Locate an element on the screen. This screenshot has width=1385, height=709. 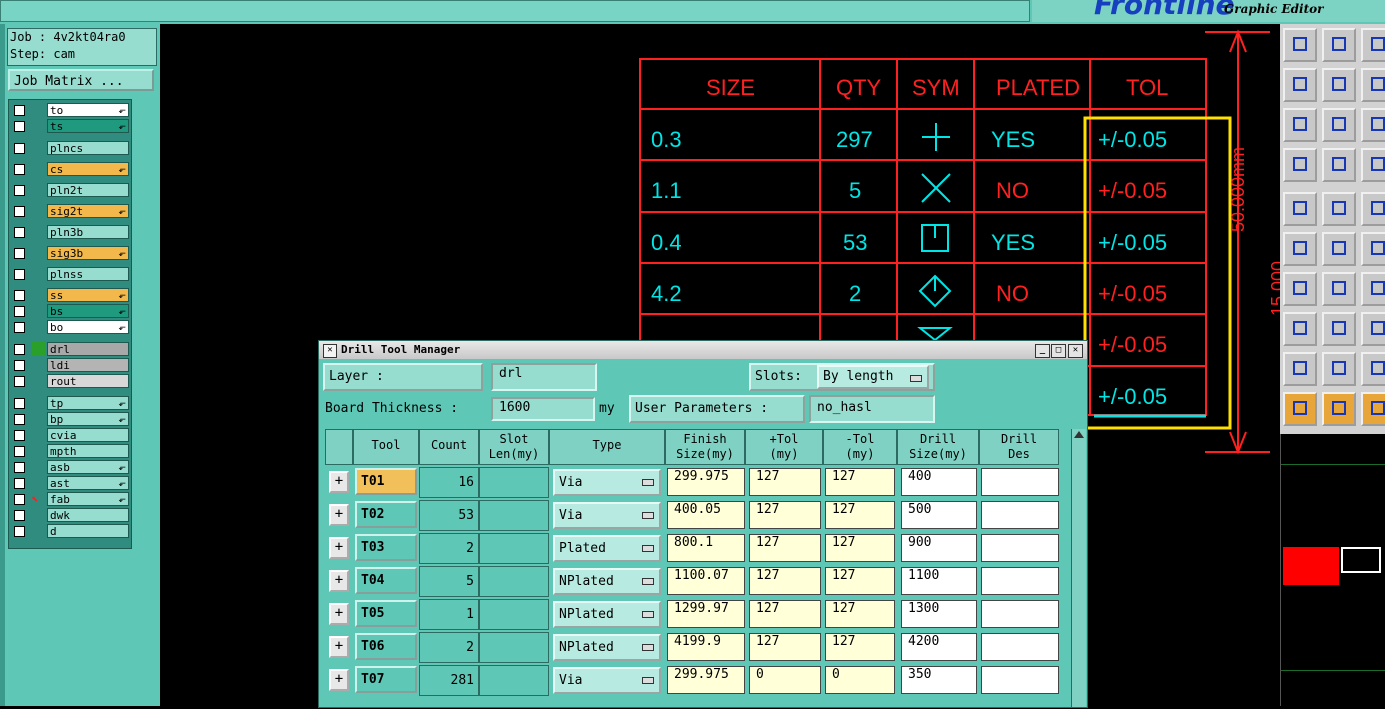
drill-size-input: 400 is located at coordinates (939, 482).